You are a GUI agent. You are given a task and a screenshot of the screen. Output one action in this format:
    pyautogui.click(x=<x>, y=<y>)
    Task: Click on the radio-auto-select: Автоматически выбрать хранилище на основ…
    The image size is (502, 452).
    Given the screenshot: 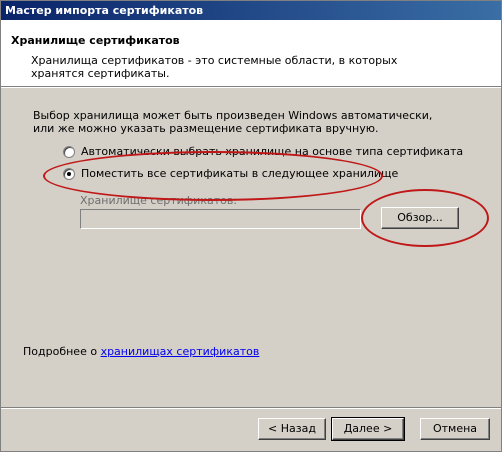 What is the action you would take?
    pyautogui.click(x=263, y=151)
    